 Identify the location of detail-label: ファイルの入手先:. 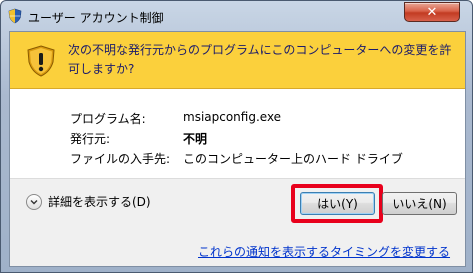
(120, 159).